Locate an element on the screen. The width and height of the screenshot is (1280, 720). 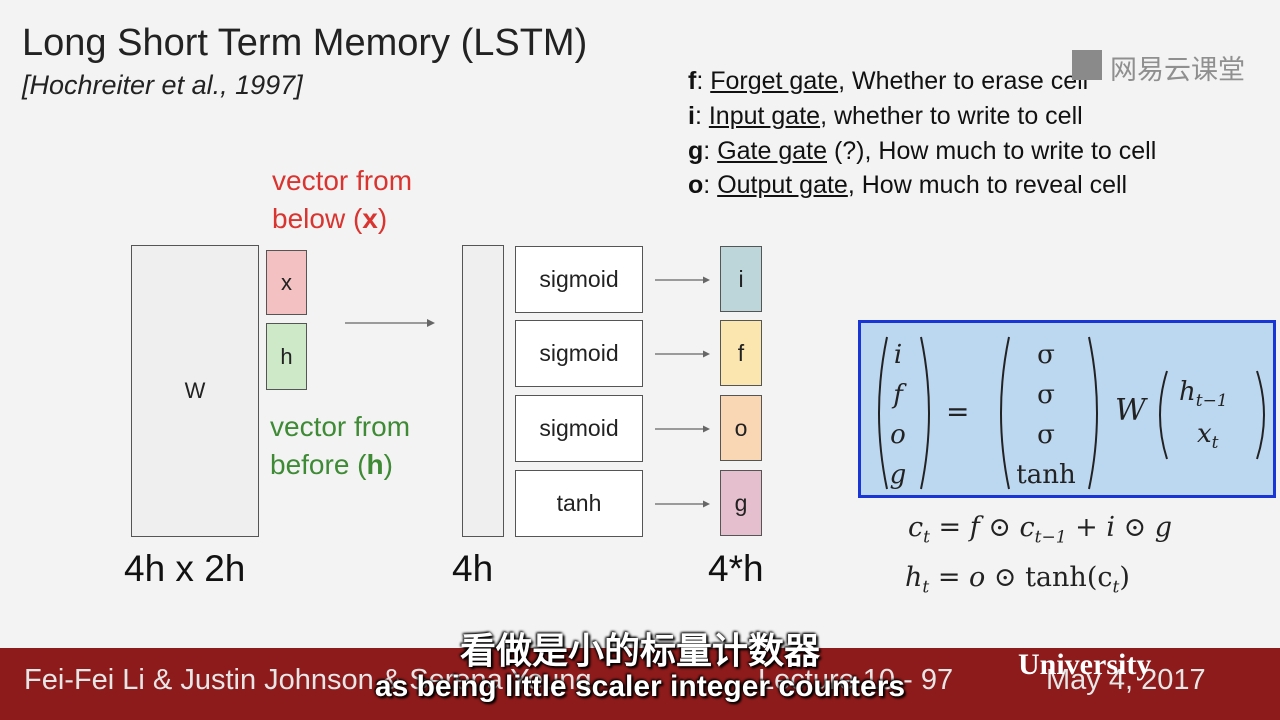
equals-sign: = is located at coordinates (958, 411).